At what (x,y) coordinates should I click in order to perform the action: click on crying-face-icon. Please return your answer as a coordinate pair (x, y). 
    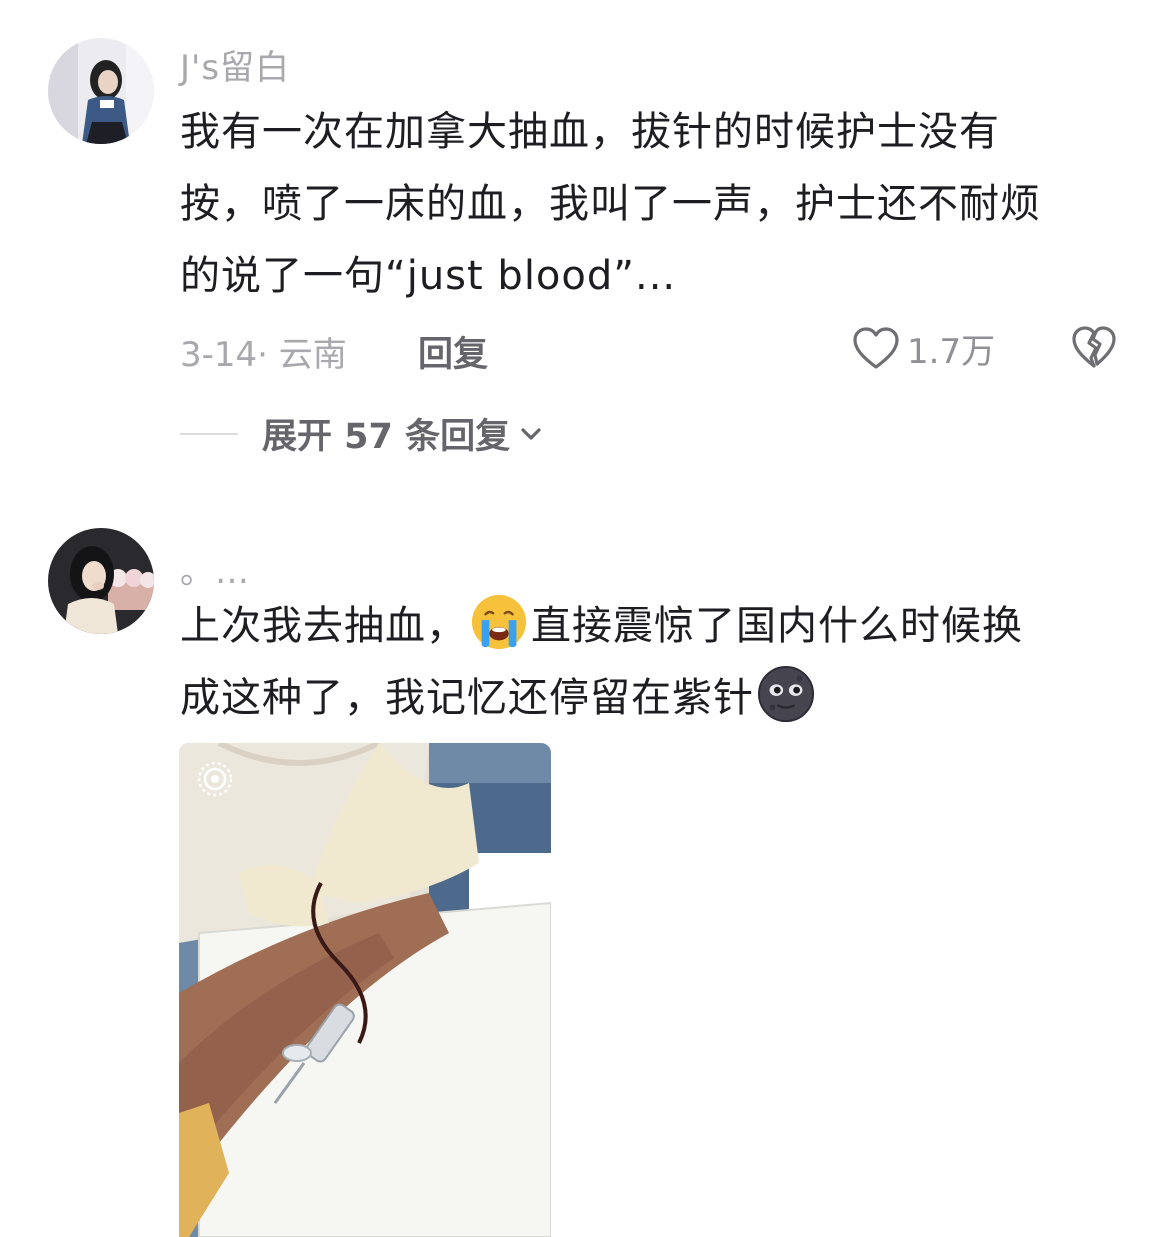
    Looking at the image, I should click on (499, 622).